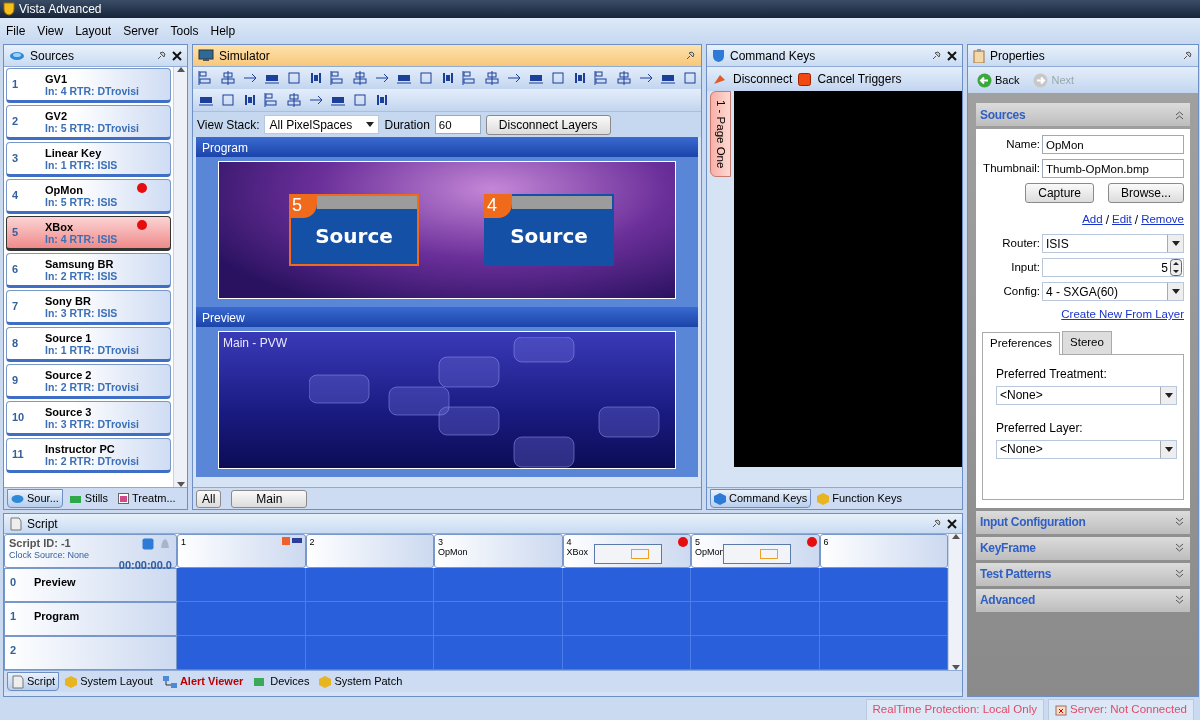  I want to click on layer-dropdown: <None>, so click(1086, 449).